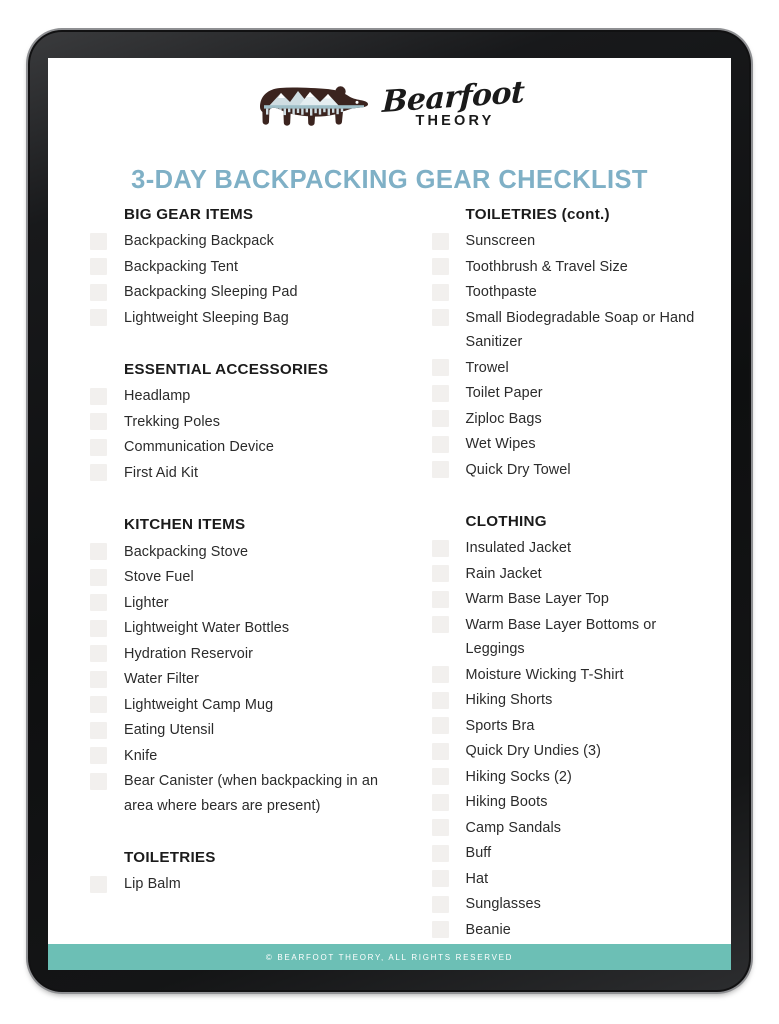 The height and width of the screenshot is (1024, 779). Describe the element at coordinates (572, 267) in the screenshot. I see `checklist-item: Toothbrush & Travel Size` at that location.